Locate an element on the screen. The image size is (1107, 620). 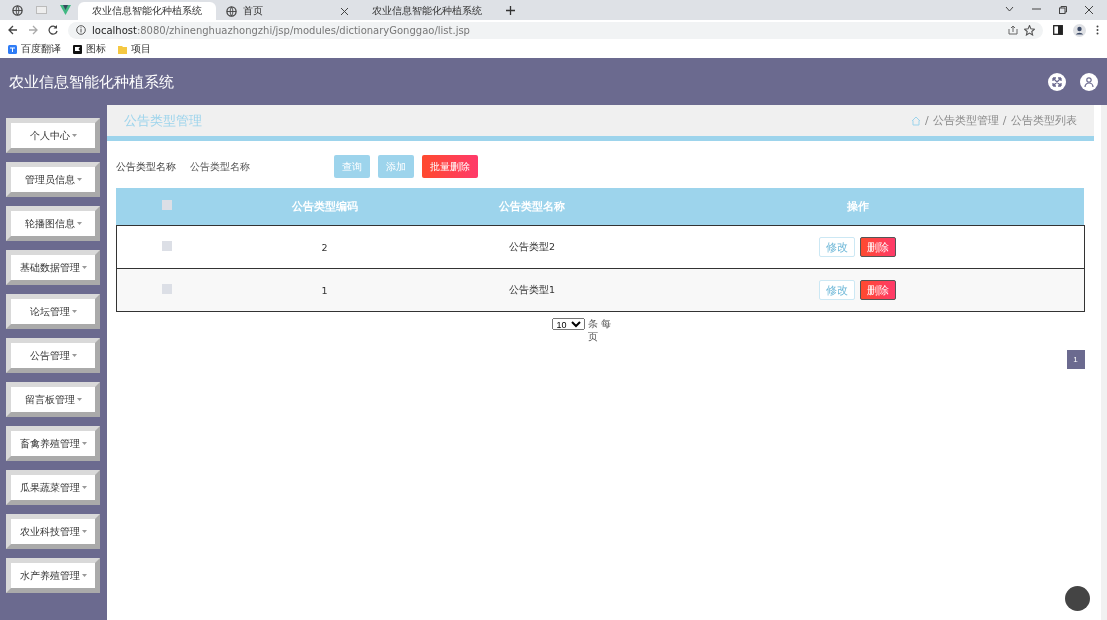
menu-icon is located at coordinates (1097, 30).